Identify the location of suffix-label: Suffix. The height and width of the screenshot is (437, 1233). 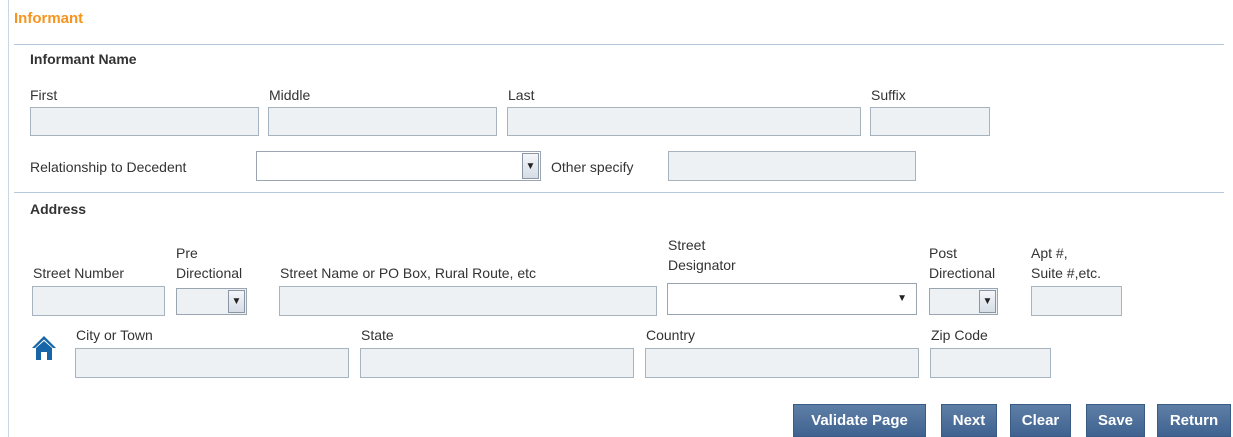
(888, 95).